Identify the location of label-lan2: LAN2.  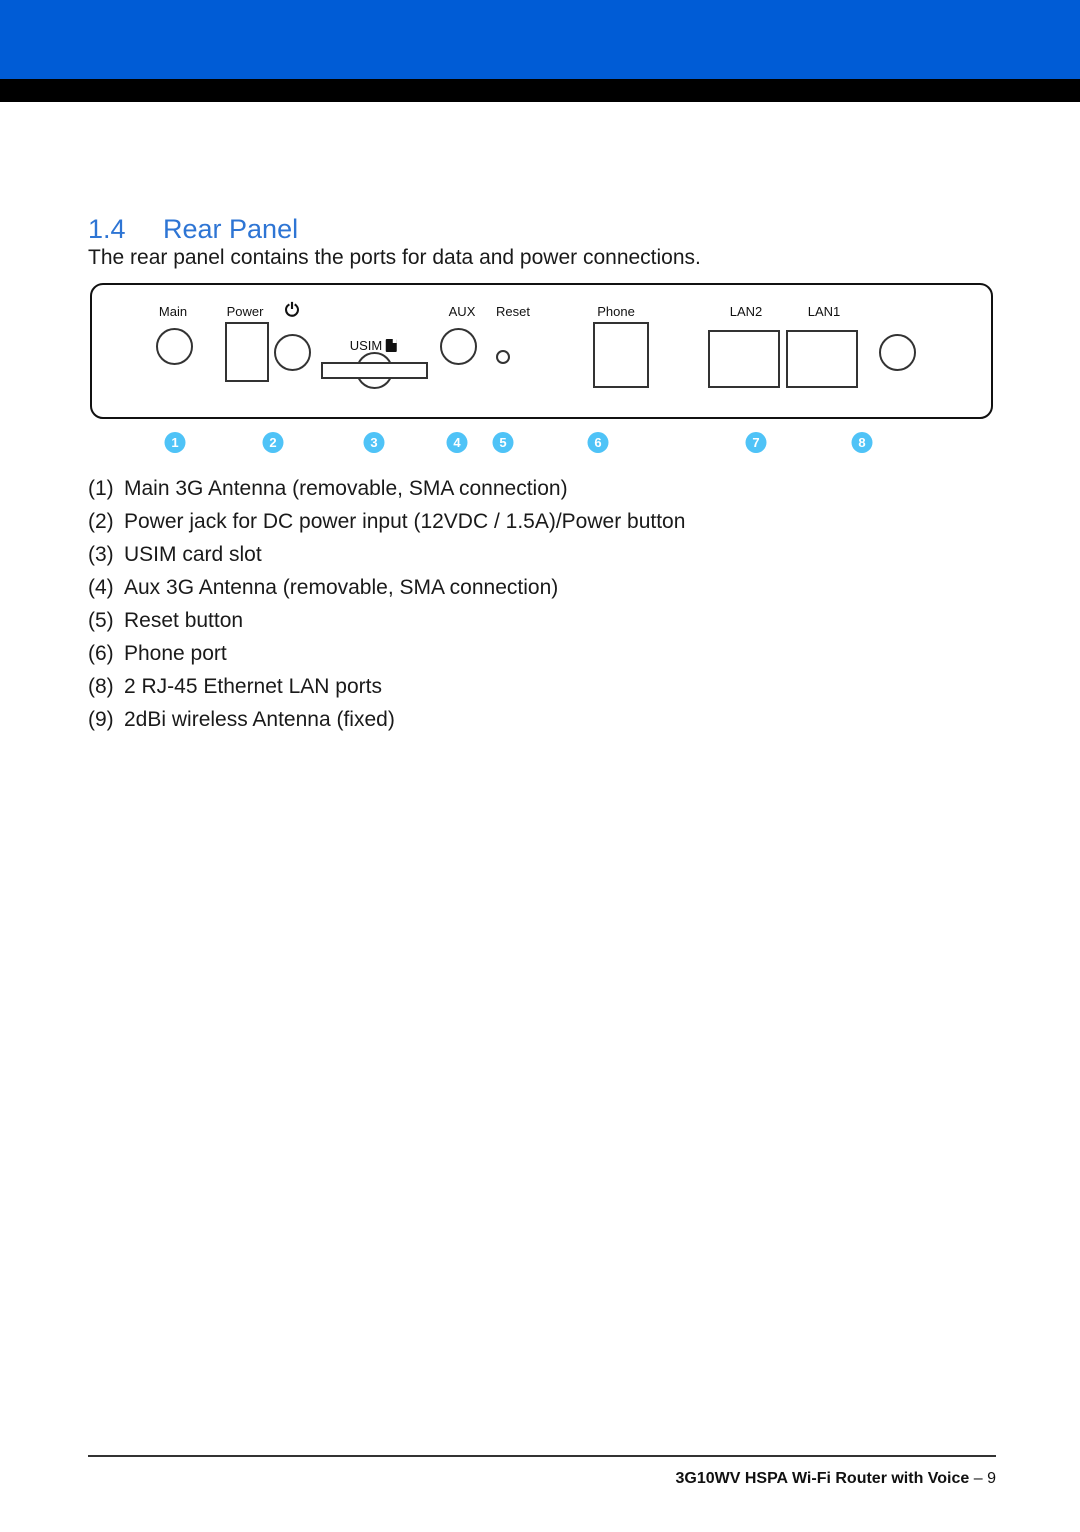
(746, 311).